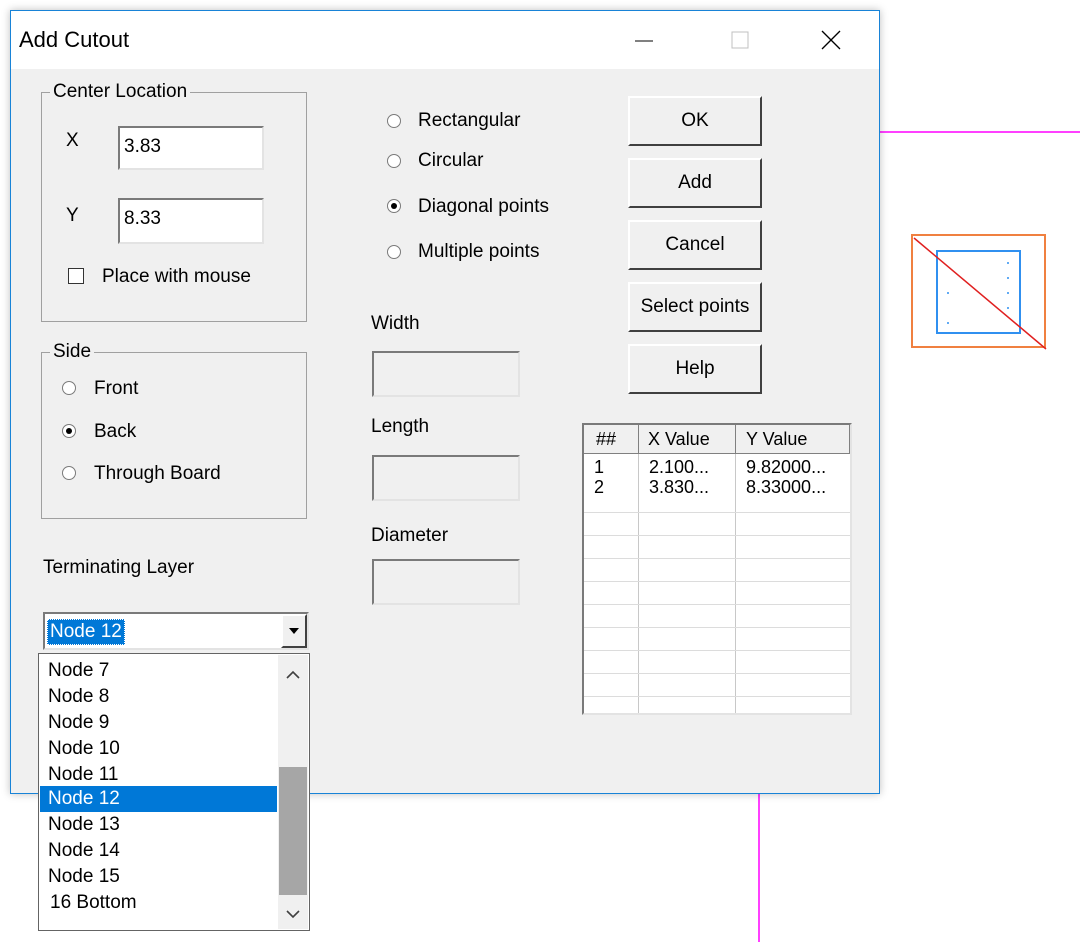 The height and width of the screenshot is (942, 1080). I want to click on board-line-vertical, so click(759, 868).